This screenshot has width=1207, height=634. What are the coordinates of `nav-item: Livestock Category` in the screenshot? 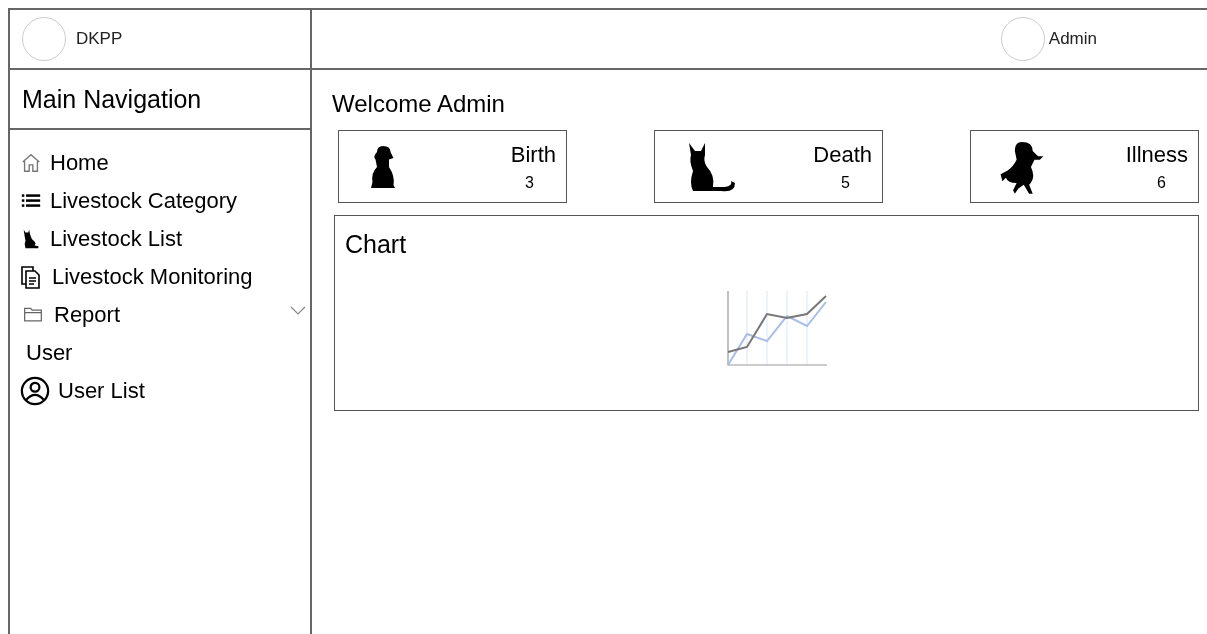 It's located at (165, 201).